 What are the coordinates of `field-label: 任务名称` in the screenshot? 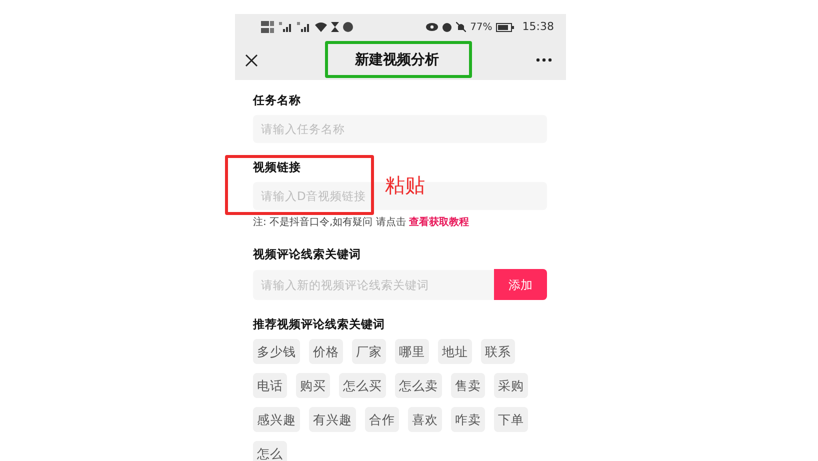 It's located at (277, 100).